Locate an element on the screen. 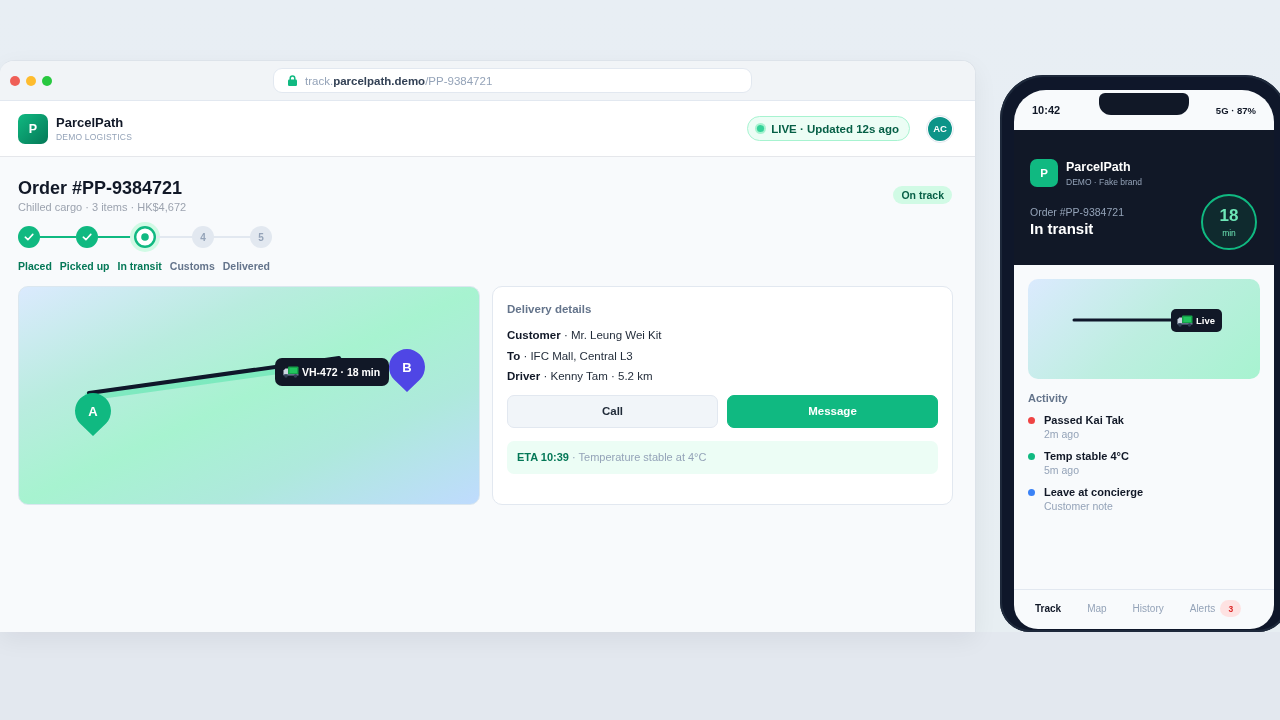 The width and height of the screenshot is (1280, 720). message-button: Message is located at coordinates (832, 411).